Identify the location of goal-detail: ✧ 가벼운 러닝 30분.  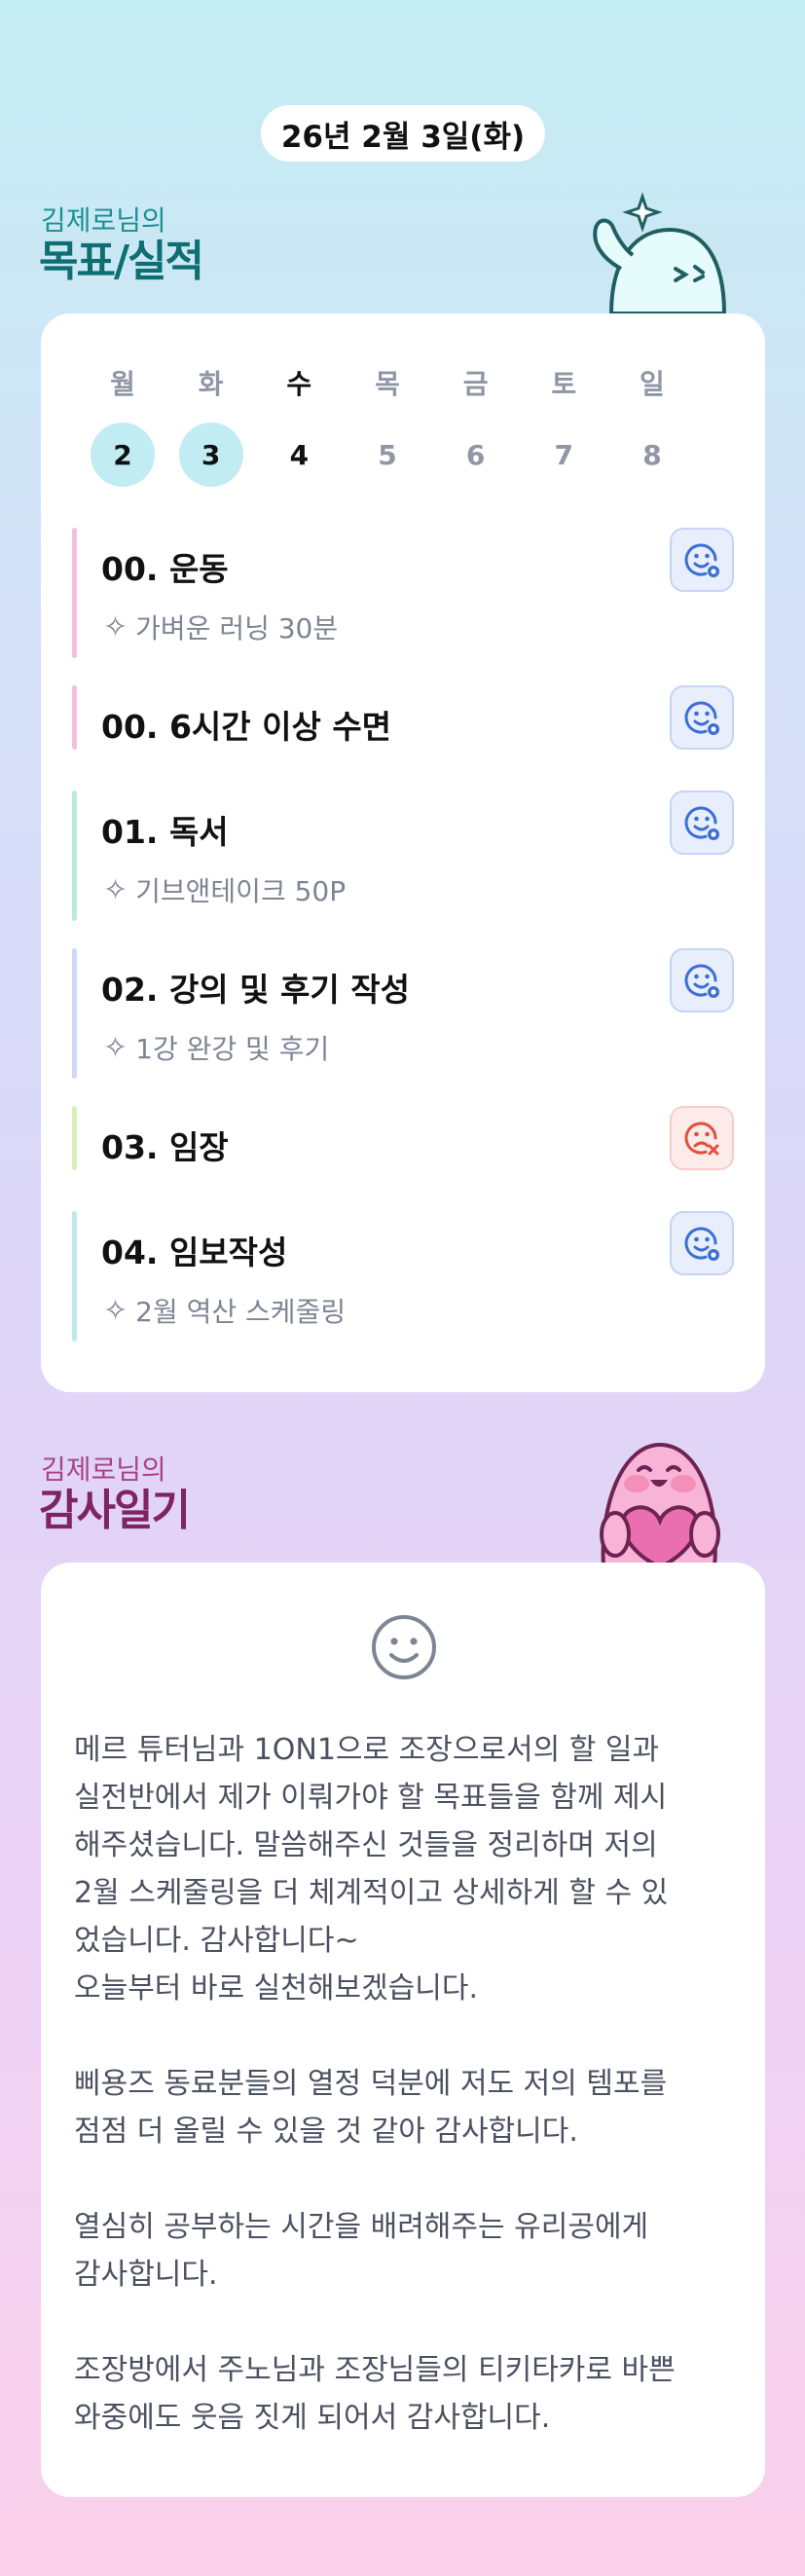
(221, 626).